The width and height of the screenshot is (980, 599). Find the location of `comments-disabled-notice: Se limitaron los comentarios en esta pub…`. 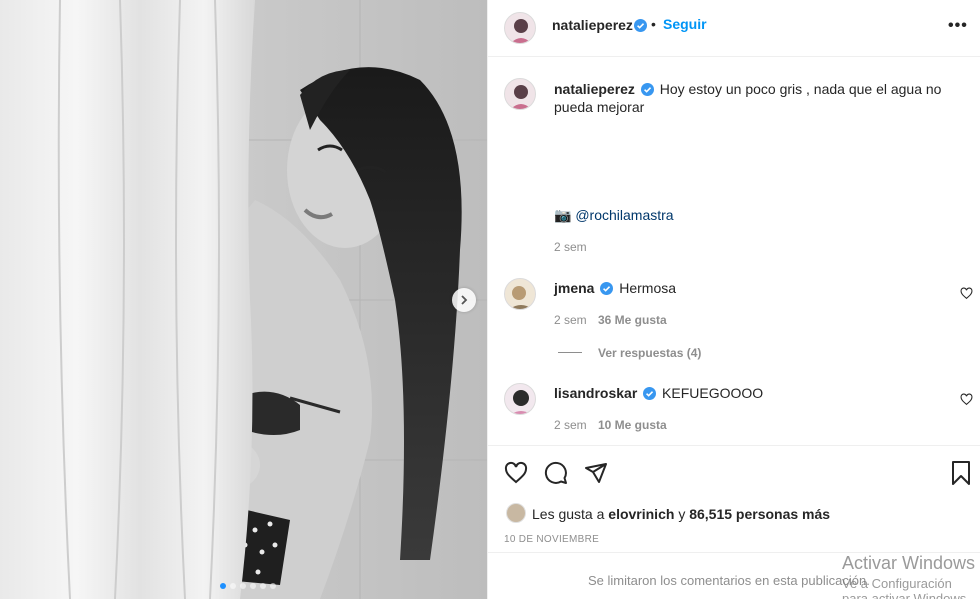

comments-disabled-notice: Se limitaron los comentarios en esta pub… is located at coordinates (729, 580).